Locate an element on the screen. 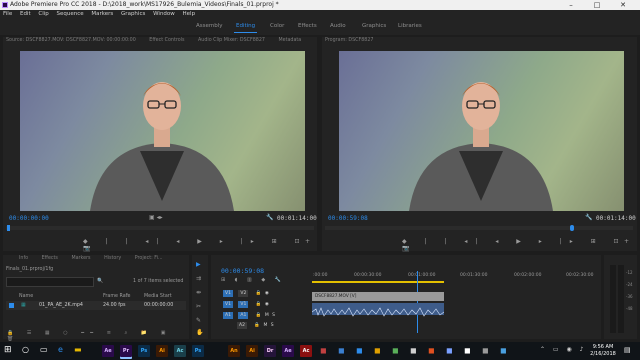 The image size is (640, 360). menu-help: Help is located at coordinates (189, 14).